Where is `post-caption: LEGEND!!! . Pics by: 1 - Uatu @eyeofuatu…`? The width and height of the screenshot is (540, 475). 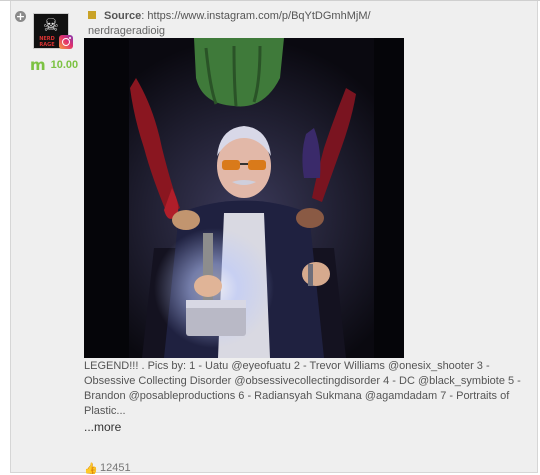 post-caption: LEGEND!!! . Pics by: 1 - Uatu @eyeofuatu… is located at coordinates (302, 388).